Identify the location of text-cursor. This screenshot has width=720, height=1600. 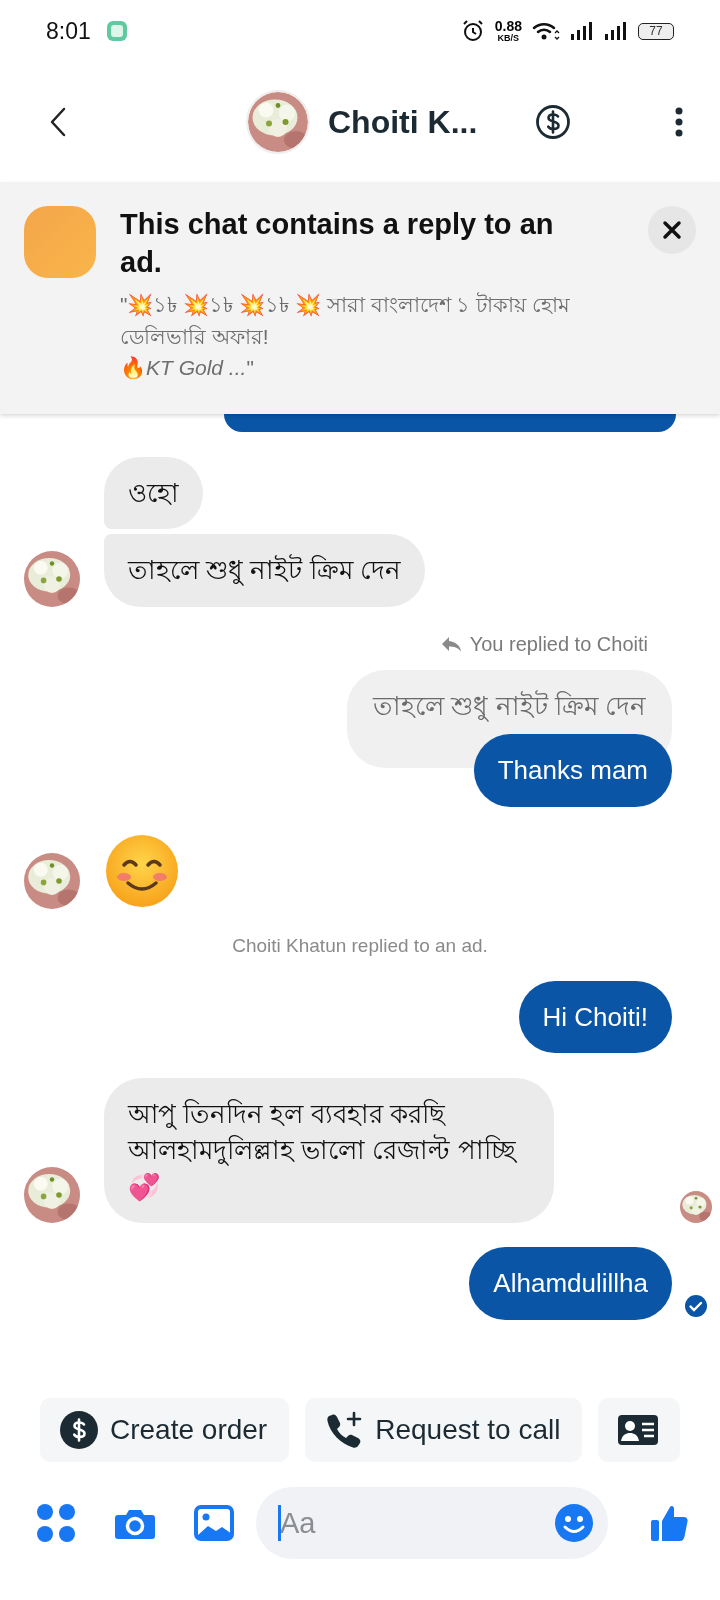
(279, 1523).